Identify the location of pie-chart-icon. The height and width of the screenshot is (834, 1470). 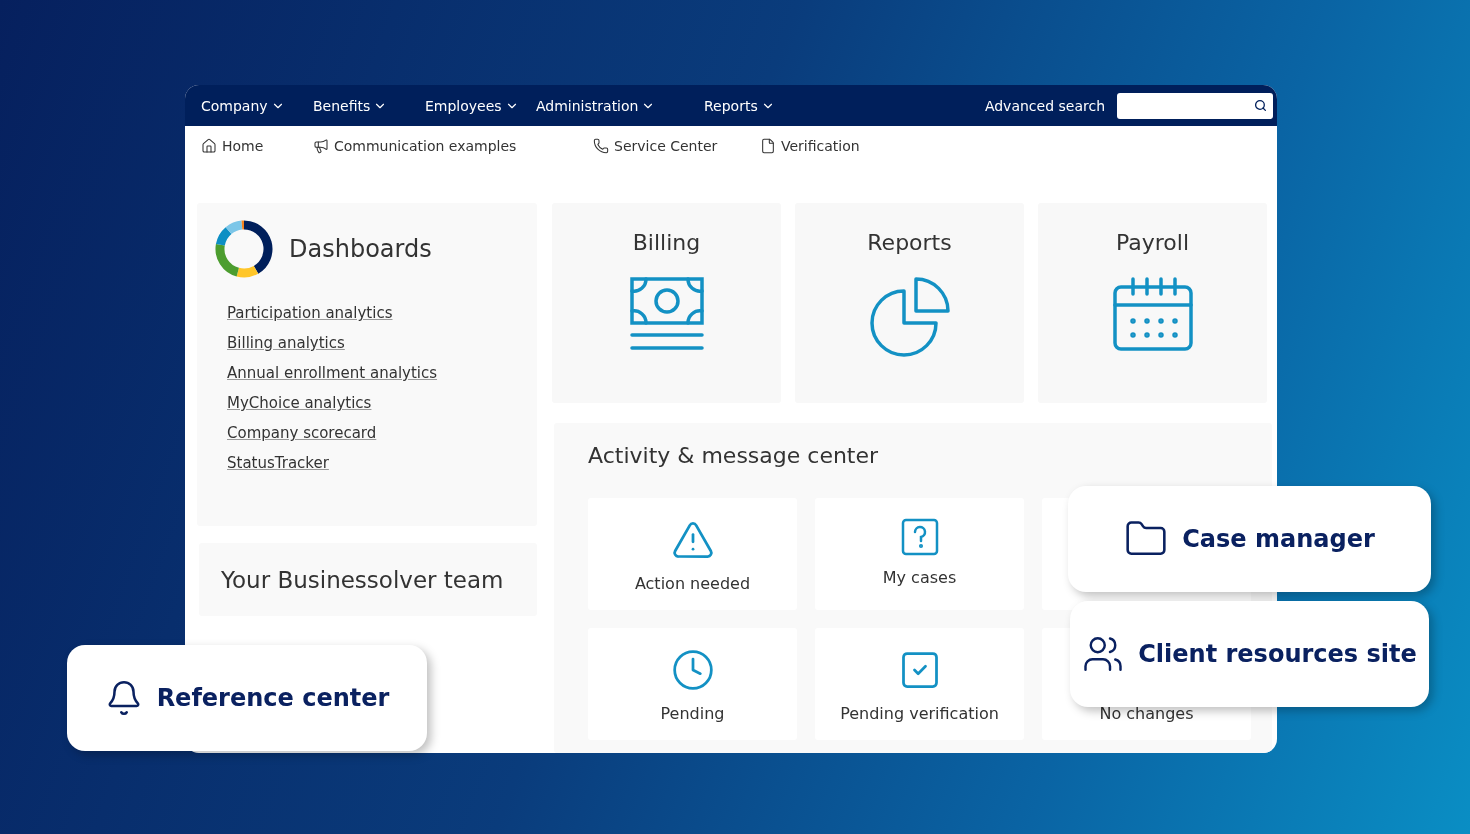
(909, 317).